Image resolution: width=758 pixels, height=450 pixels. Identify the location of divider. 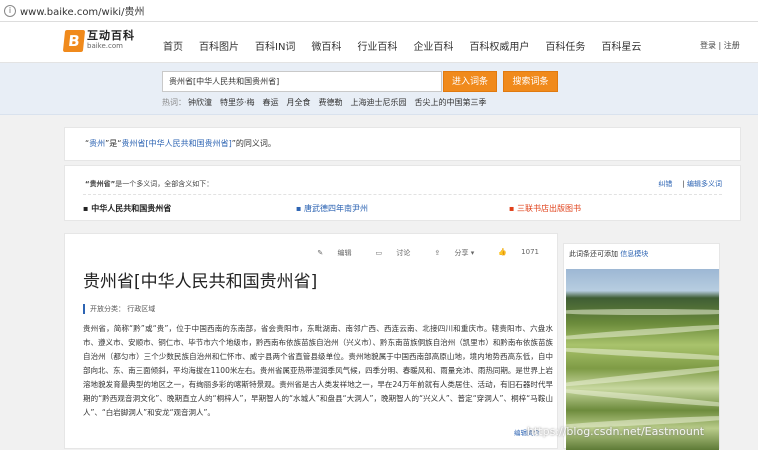
(402, 194).